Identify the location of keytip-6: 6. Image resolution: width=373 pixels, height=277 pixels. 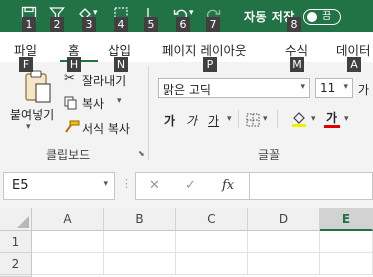
(183, 24).